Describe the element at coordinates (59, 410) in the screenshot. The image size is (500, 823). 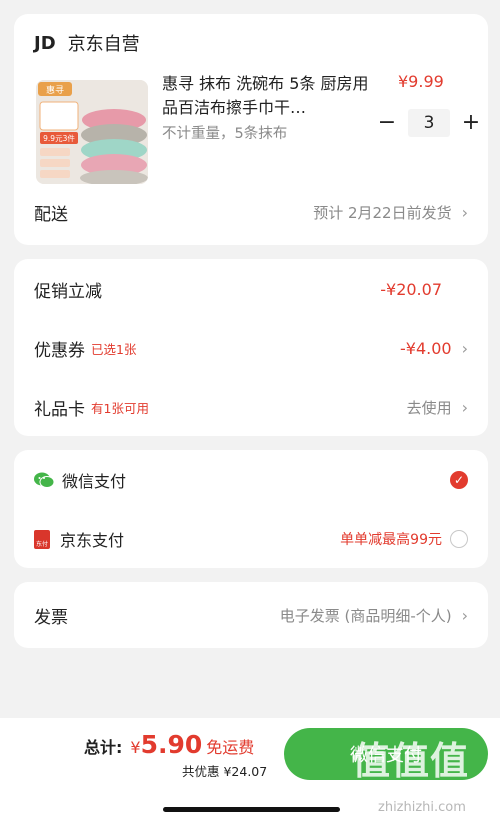
I see `giftcard-label: 礼品卡` at that location.